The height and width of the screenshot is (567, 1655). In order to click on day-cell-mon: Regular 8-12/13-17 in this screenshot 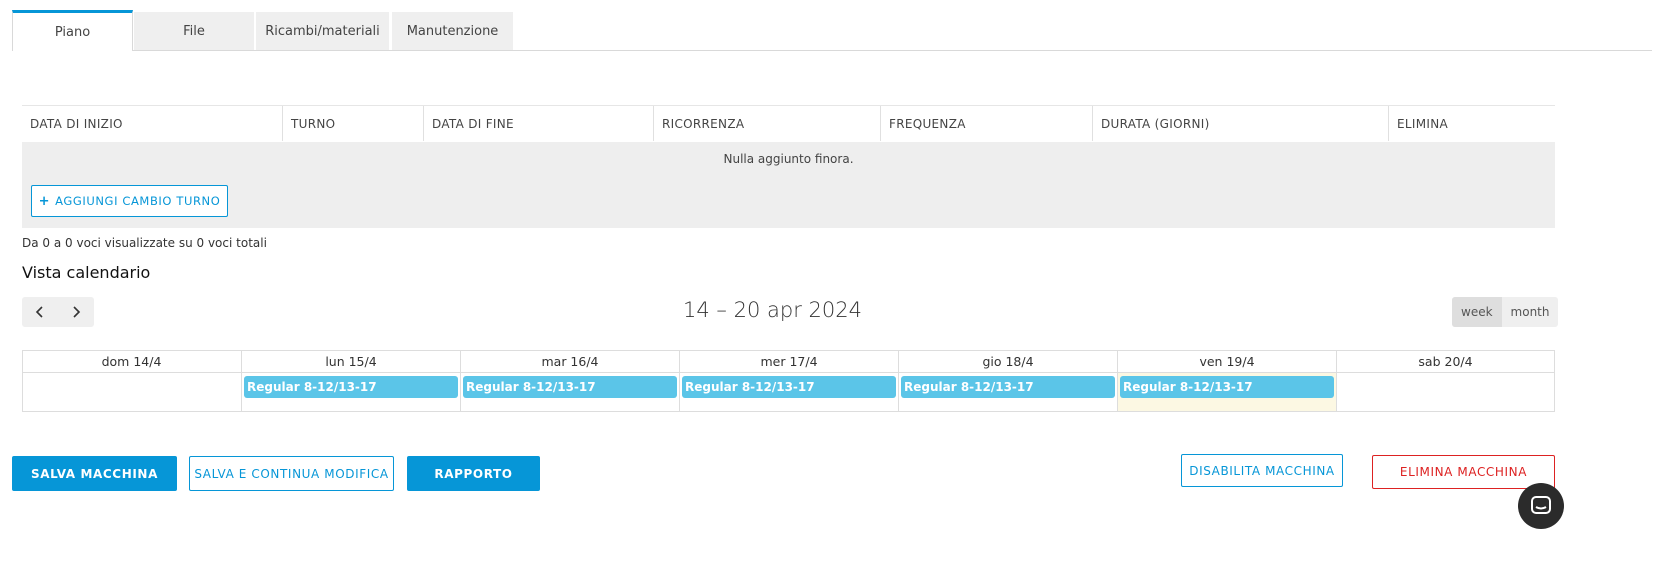, I will do `click(350, 392)`.